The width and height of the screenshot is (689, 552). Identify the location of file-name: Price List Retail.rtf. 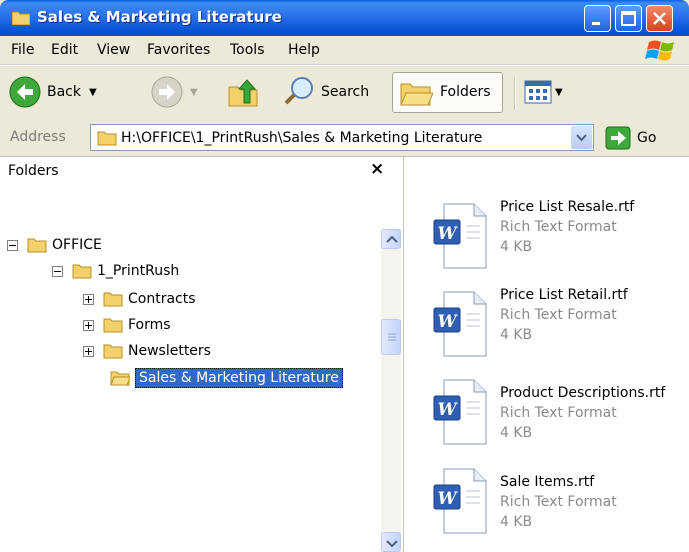
(564, 295).